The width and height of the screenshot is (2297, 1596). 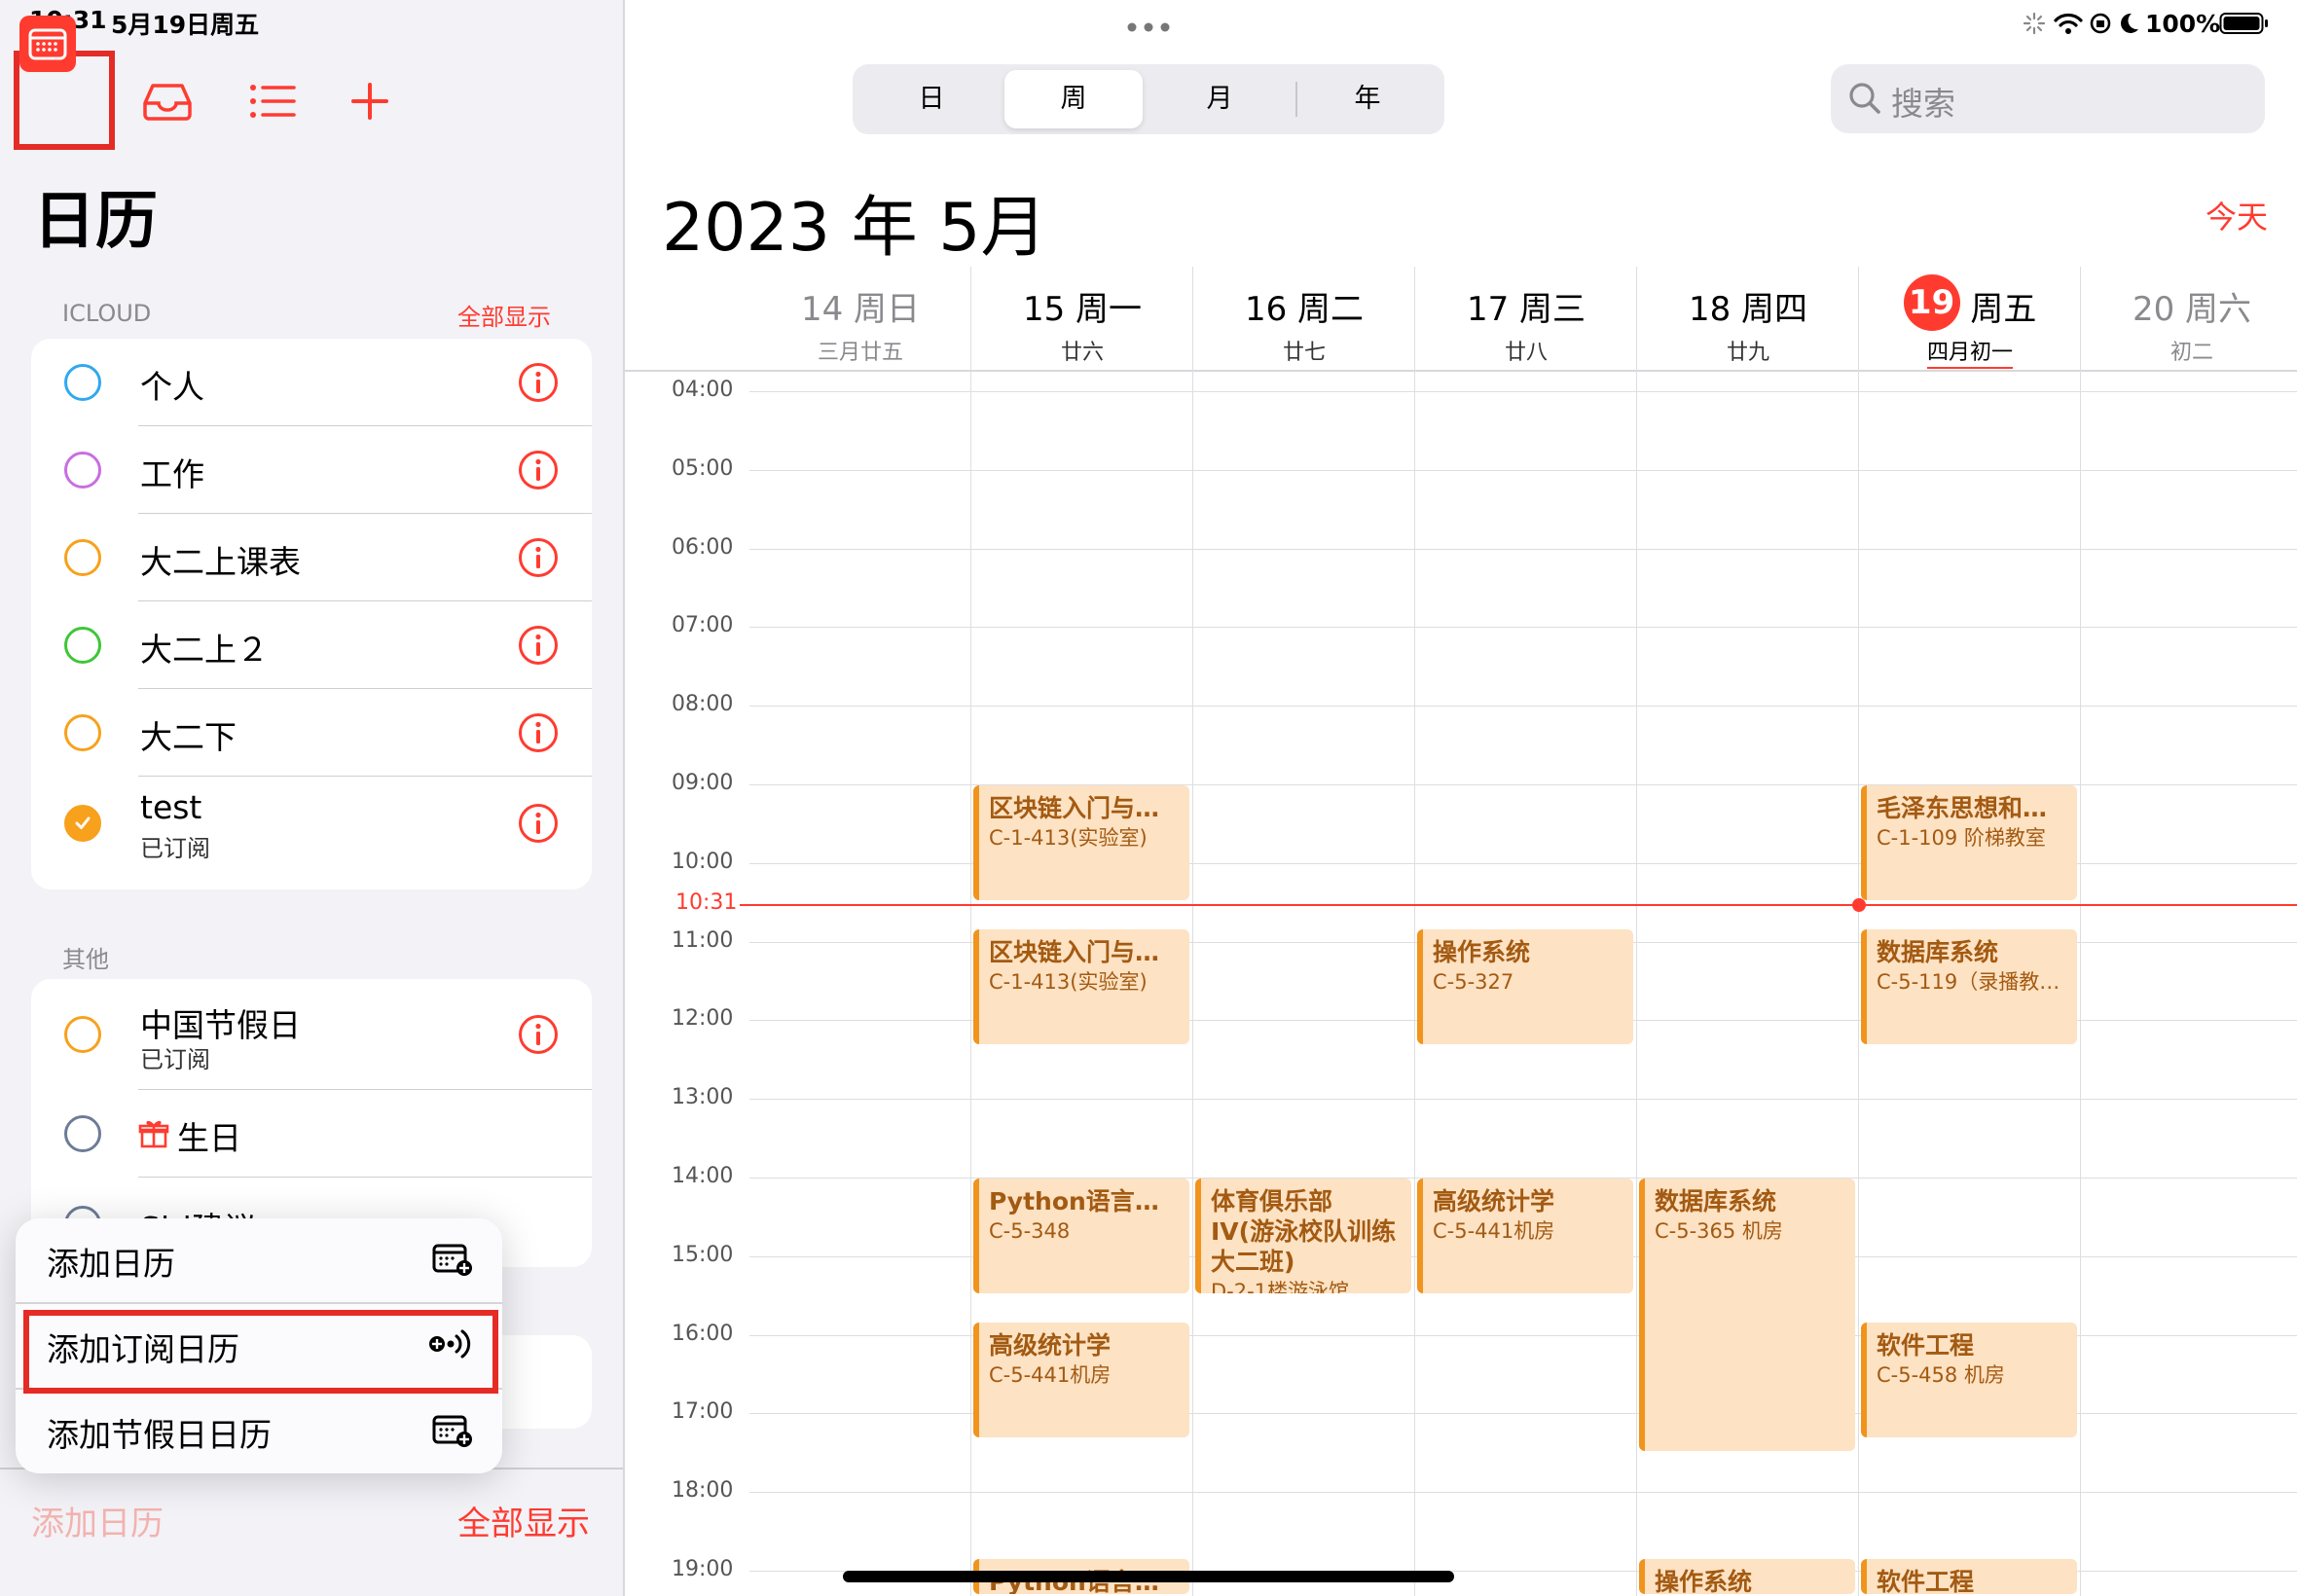 I want to click on event-title: 高级统计学, so click(x=1050, y=1345).